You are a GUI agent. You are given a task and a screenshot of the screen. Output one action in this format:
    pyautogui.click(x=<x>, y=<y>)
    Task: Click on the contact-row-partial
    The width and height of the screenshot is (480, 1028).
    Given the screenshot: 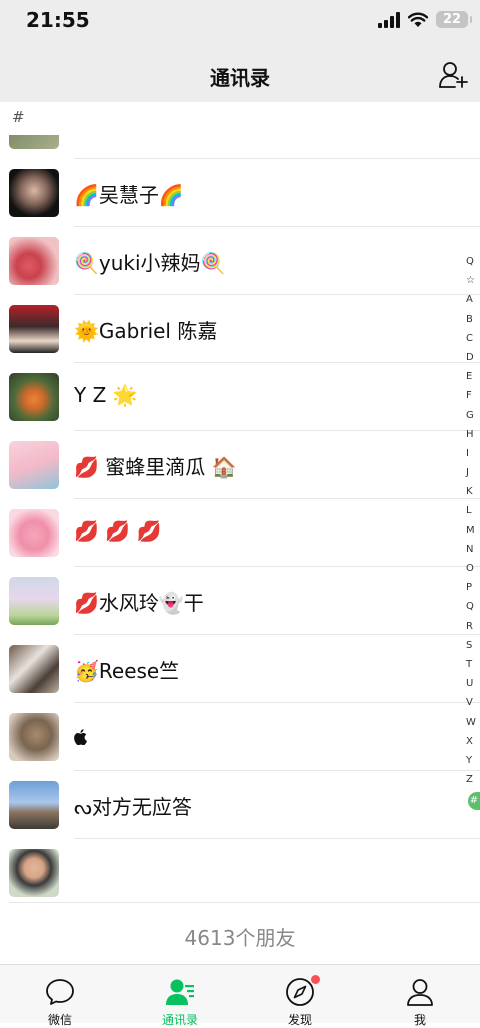 What is the action you would take?
    pyautogui.click(x=240, y=147)
    